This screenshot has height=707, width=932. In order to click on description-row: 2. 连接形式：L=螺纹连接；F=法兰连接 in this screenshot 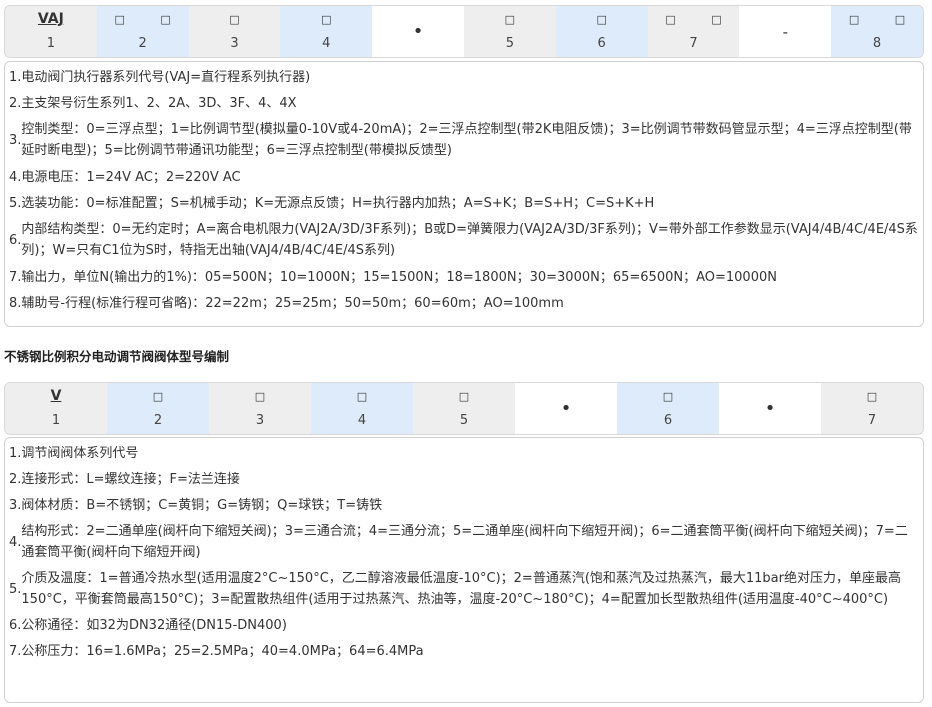, I will do `click(464, 479)`.